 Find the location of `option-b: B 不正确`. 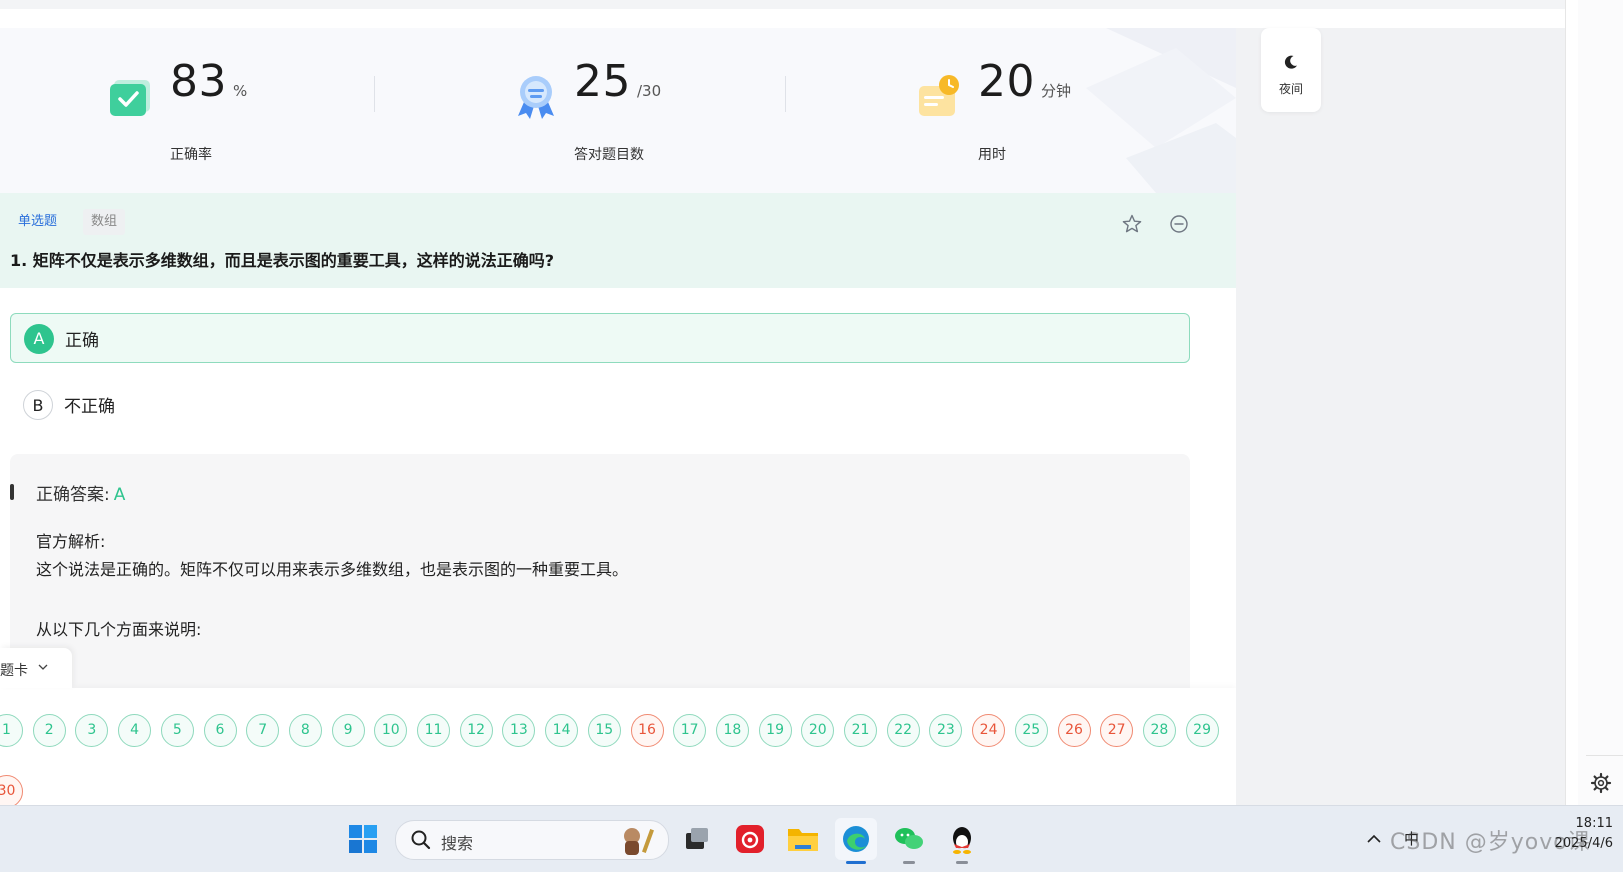

option-b: B 不正确 is located at coordinates (600, 405).